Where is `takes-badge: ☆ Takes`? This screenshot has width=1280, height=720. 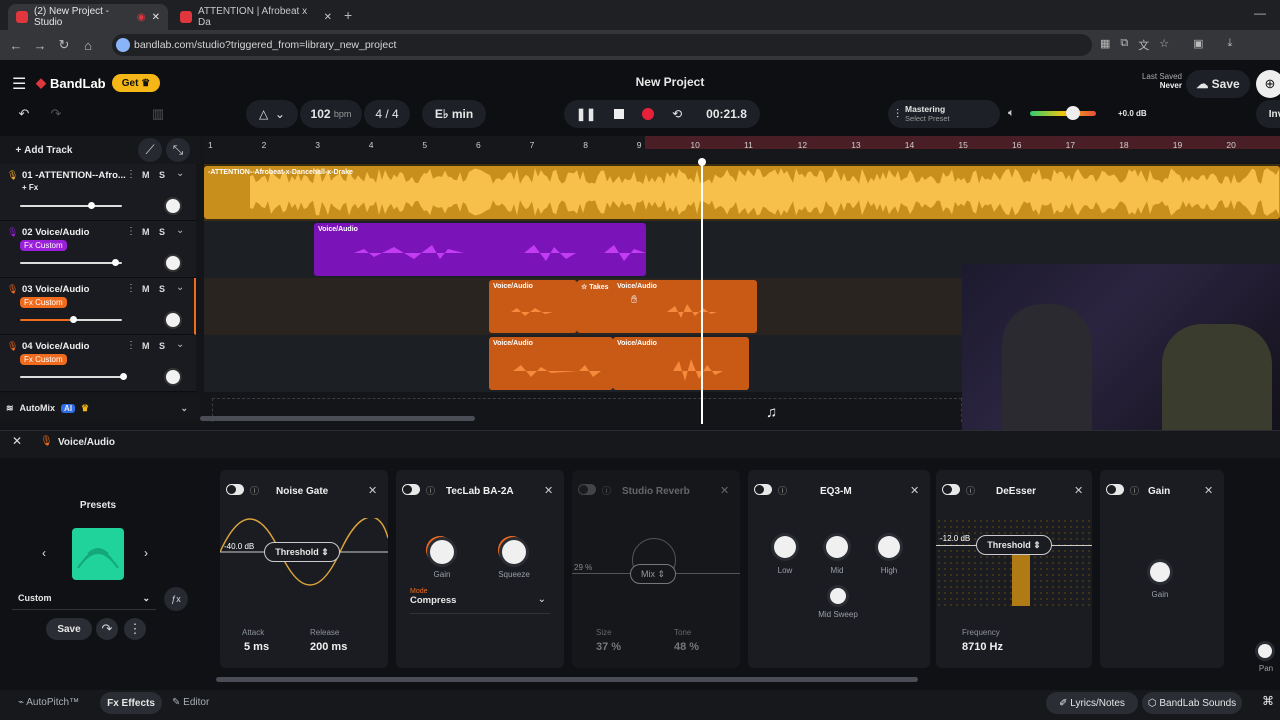 takes-badge: ☆ Takes is located at coordinates (595, 287).